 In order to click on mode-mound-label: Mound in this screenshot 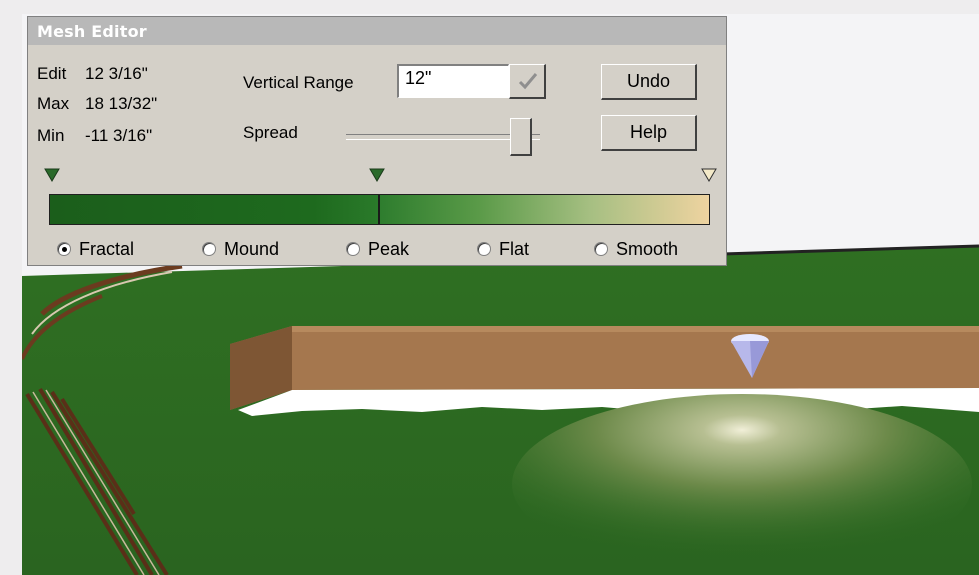, I will do `click(252, 249)`.